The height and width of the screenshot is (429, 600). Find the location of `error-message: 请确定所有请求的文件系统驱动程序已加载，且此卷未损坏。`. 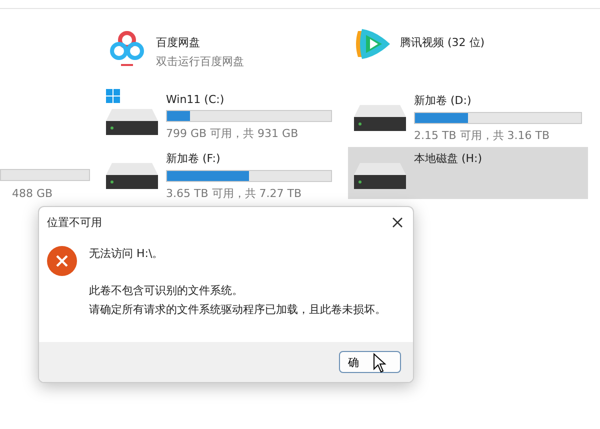

error-message: 请确定所有请求的文件系统驱动程序已加载，且此卷未损坏。 is located at coordinates (237, 309).